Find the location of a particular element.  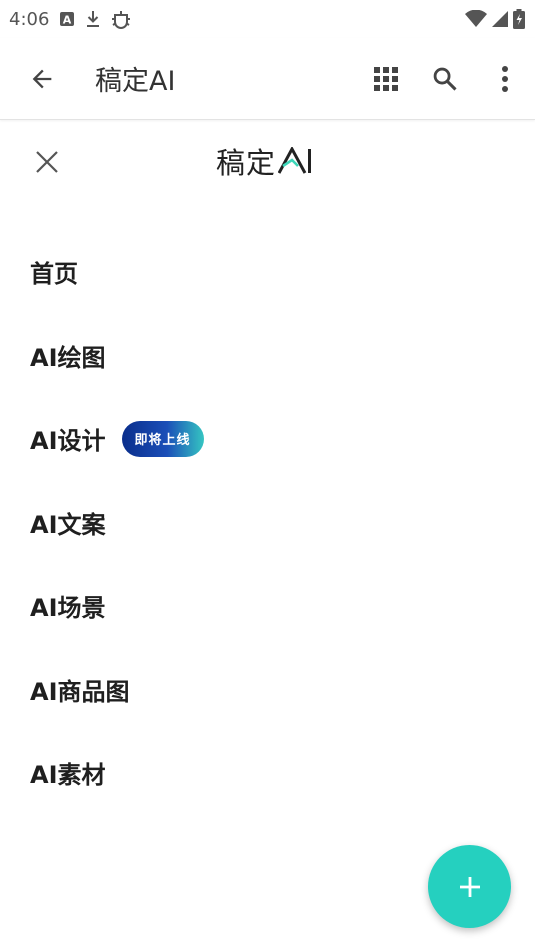

menu-item-label: AI文案 is located at coordinates (68, 524).